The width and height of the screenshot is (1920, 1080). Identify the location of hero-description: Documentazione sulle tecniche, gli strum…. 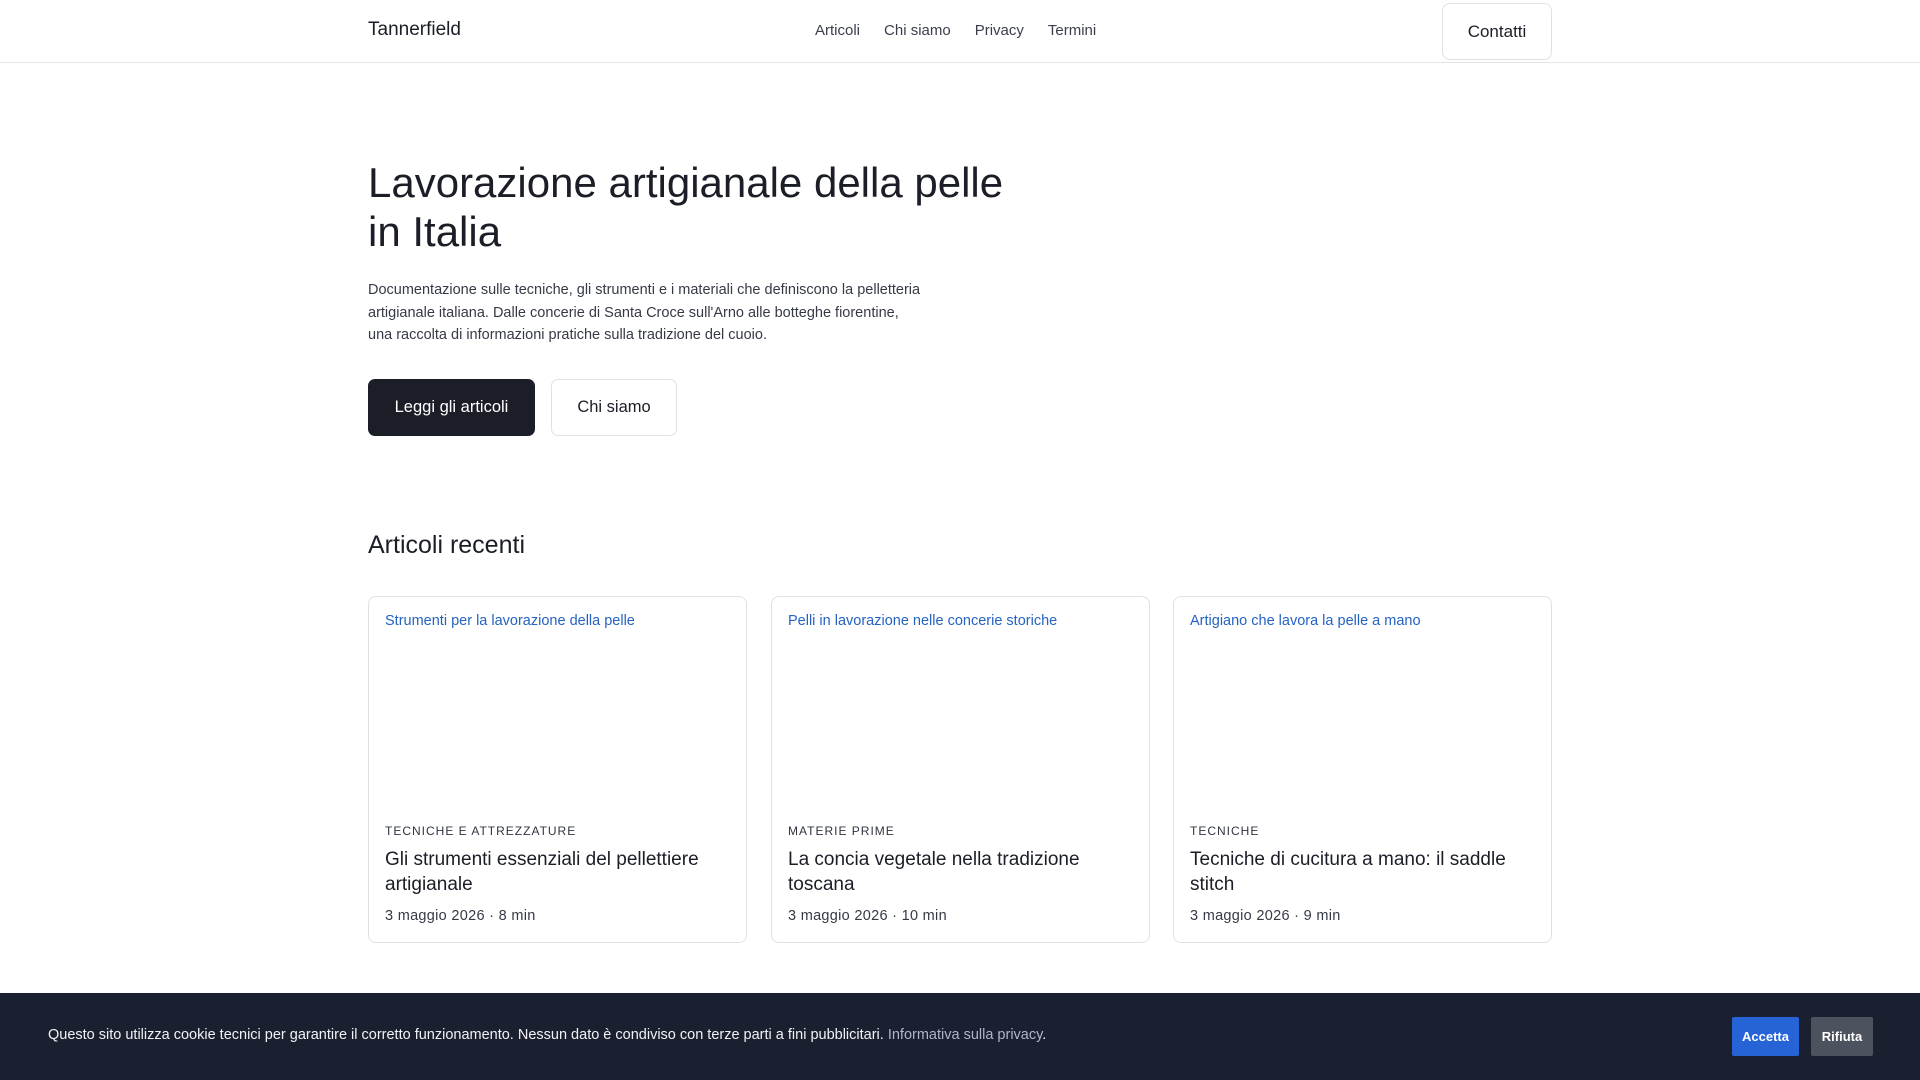
(653, 313).